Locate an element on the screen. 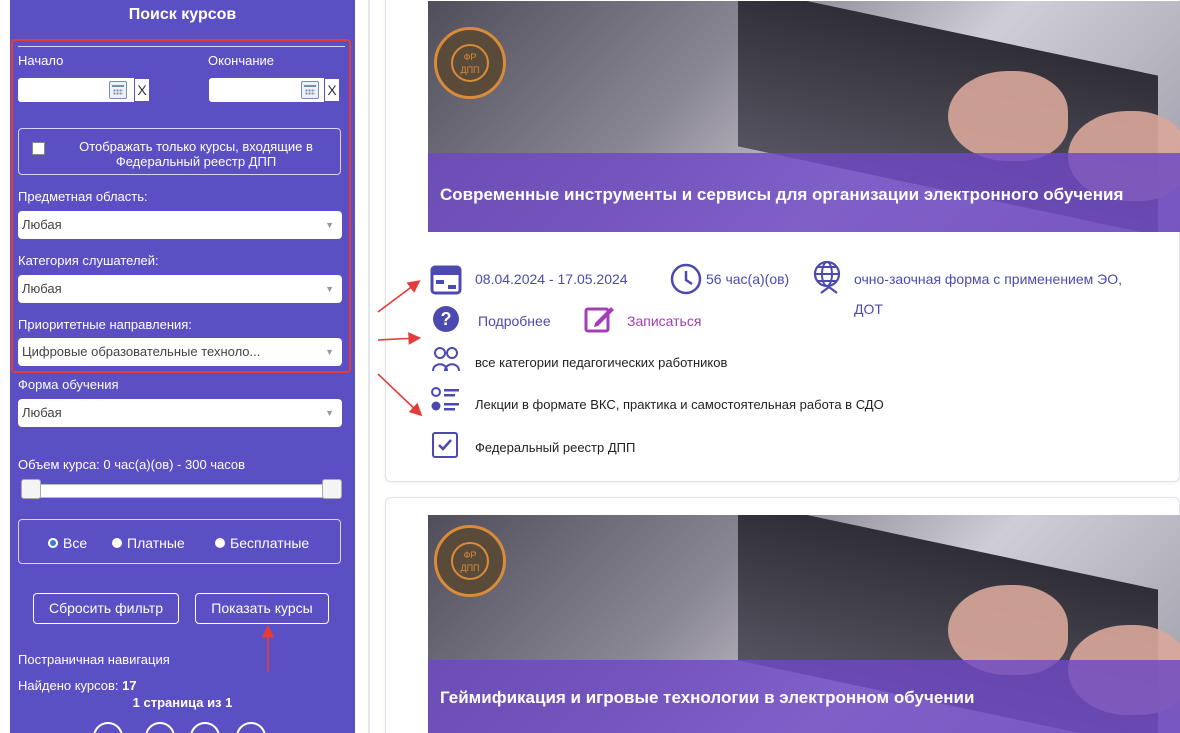  priority-select: Цифровые образовательные техноло... ▼ is located at coordinates (180, 352).